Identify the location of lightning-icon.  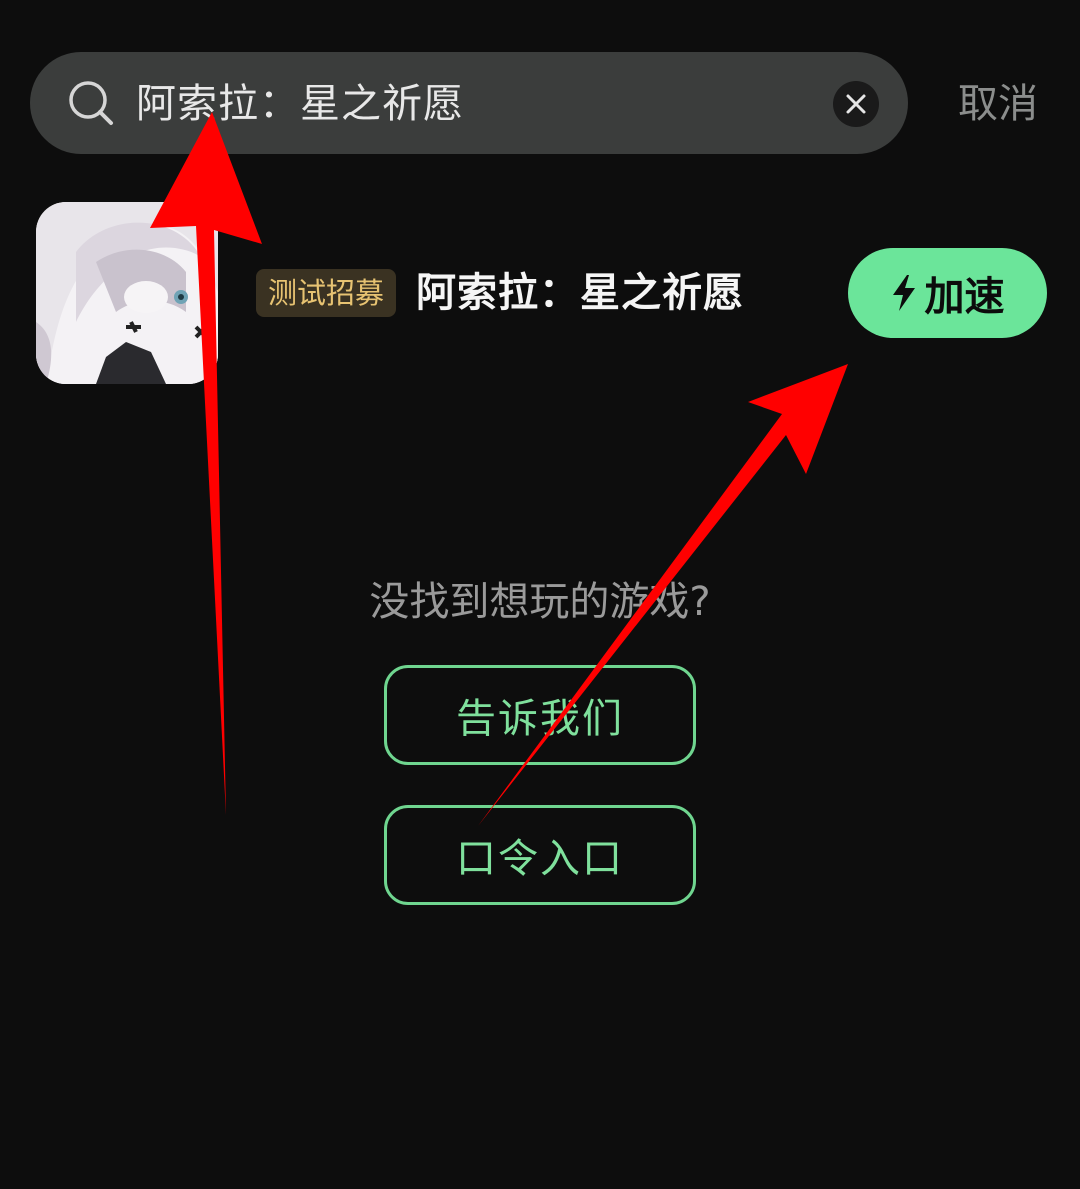
(903, 293).